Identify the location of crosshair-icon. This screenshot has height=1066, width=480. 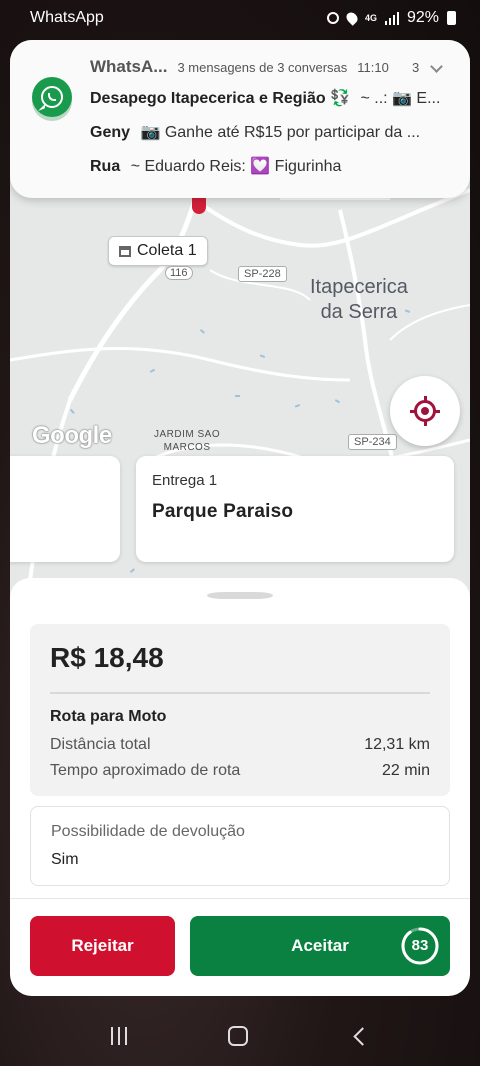
(425, 411).